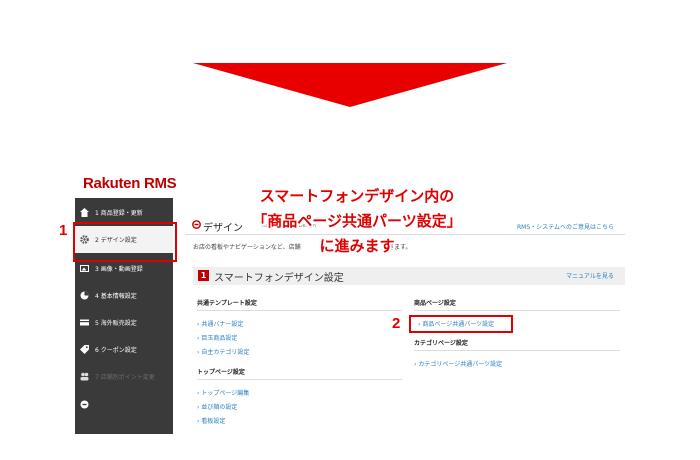 This screenshot has height=460, width=700. What do you see at coordinates (116, 296) in the screenshot?
I see `sidebar-item-label: 4 基本情報設定` at bounding box center [116, 296].